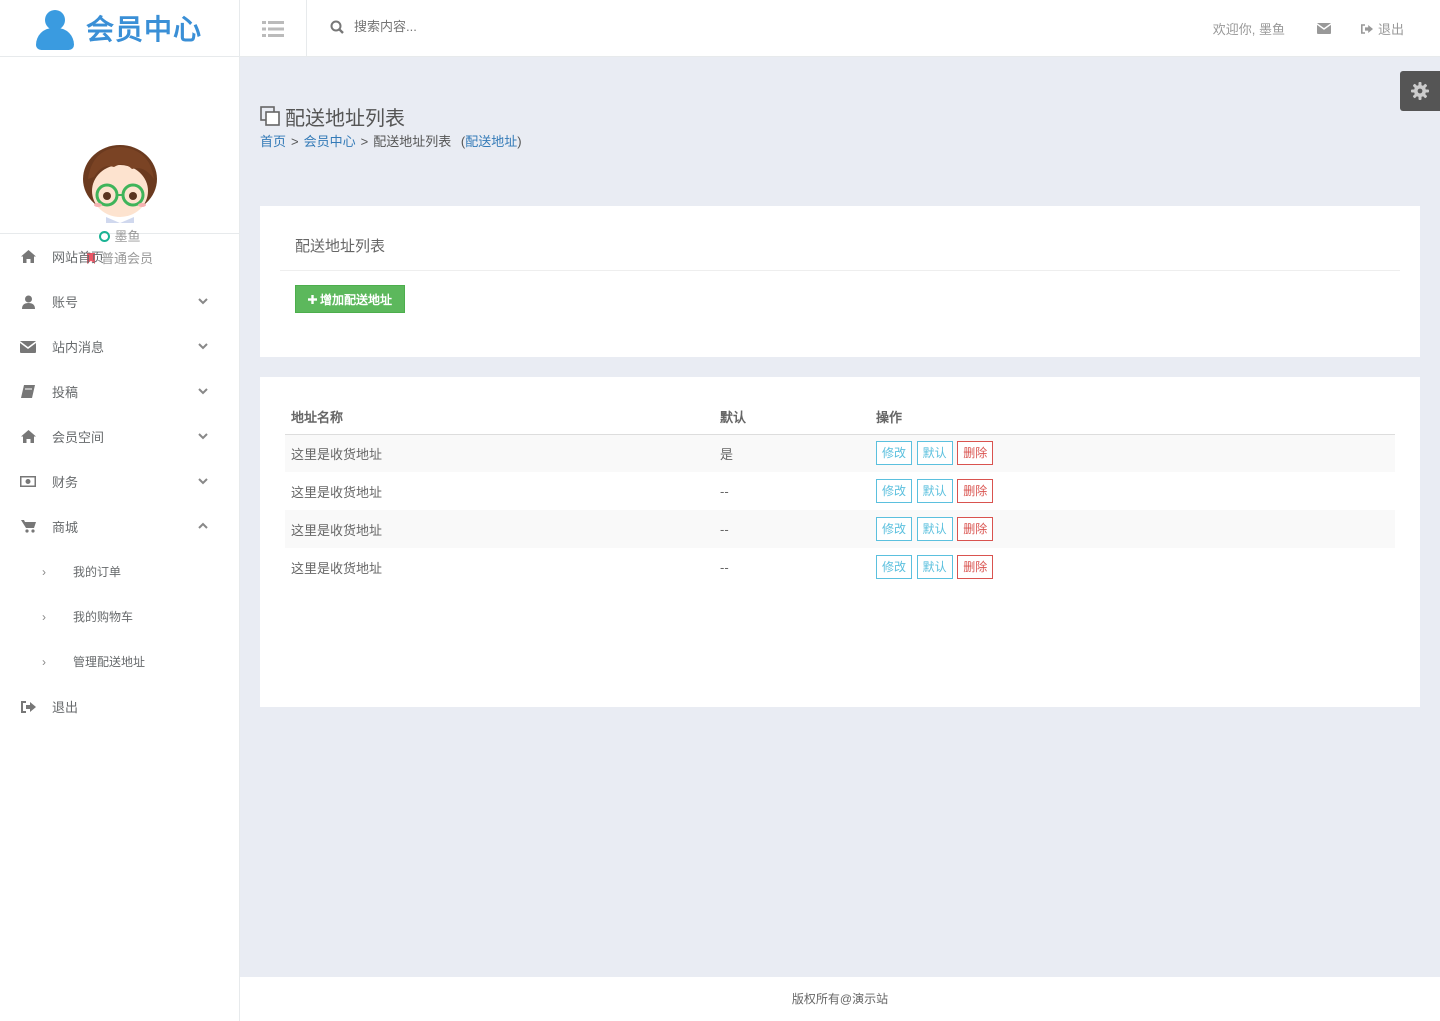 The height and width of the screenshot is (1021, 1440). What do you see at coordinates (28, 482) in the screenshot?
I see `money-icon` at bounding box center [28, 482].